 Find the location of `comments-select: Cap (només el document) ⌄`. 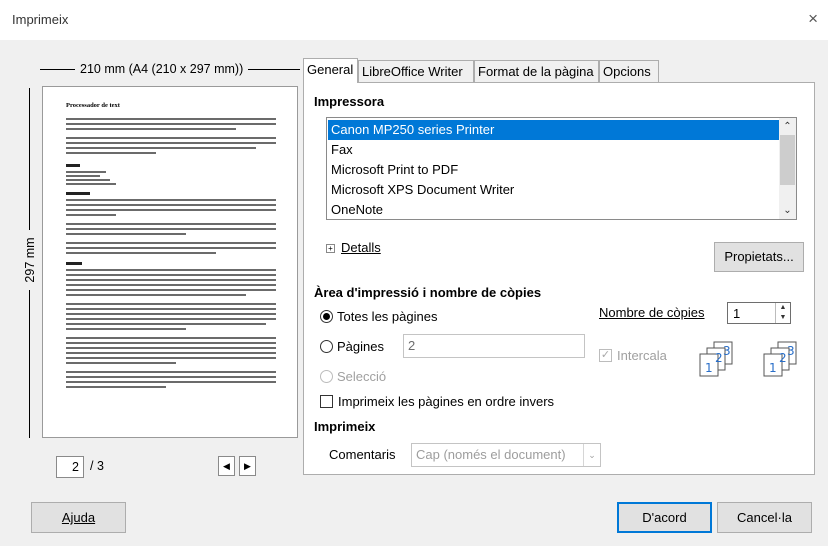

comments-select: Cap (només el document) ⌄ is located at coordinates (506, 455).